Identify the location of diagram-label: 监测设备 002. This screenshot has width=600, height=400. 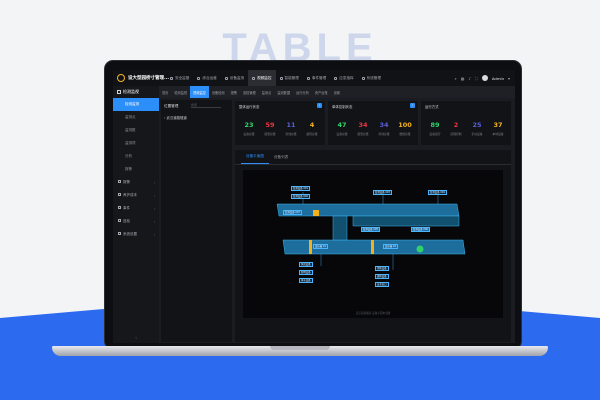
(300, 196).